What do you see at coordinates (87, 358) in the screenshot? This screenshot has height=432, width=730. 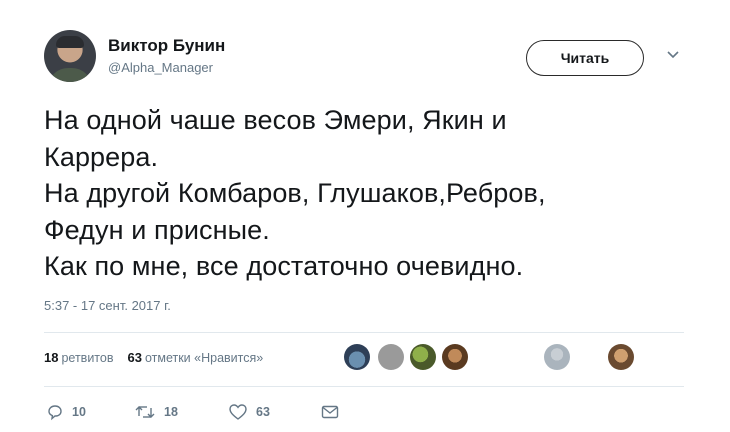 I see `retweets-label: ретвитов` at bounding box center [87, 358].